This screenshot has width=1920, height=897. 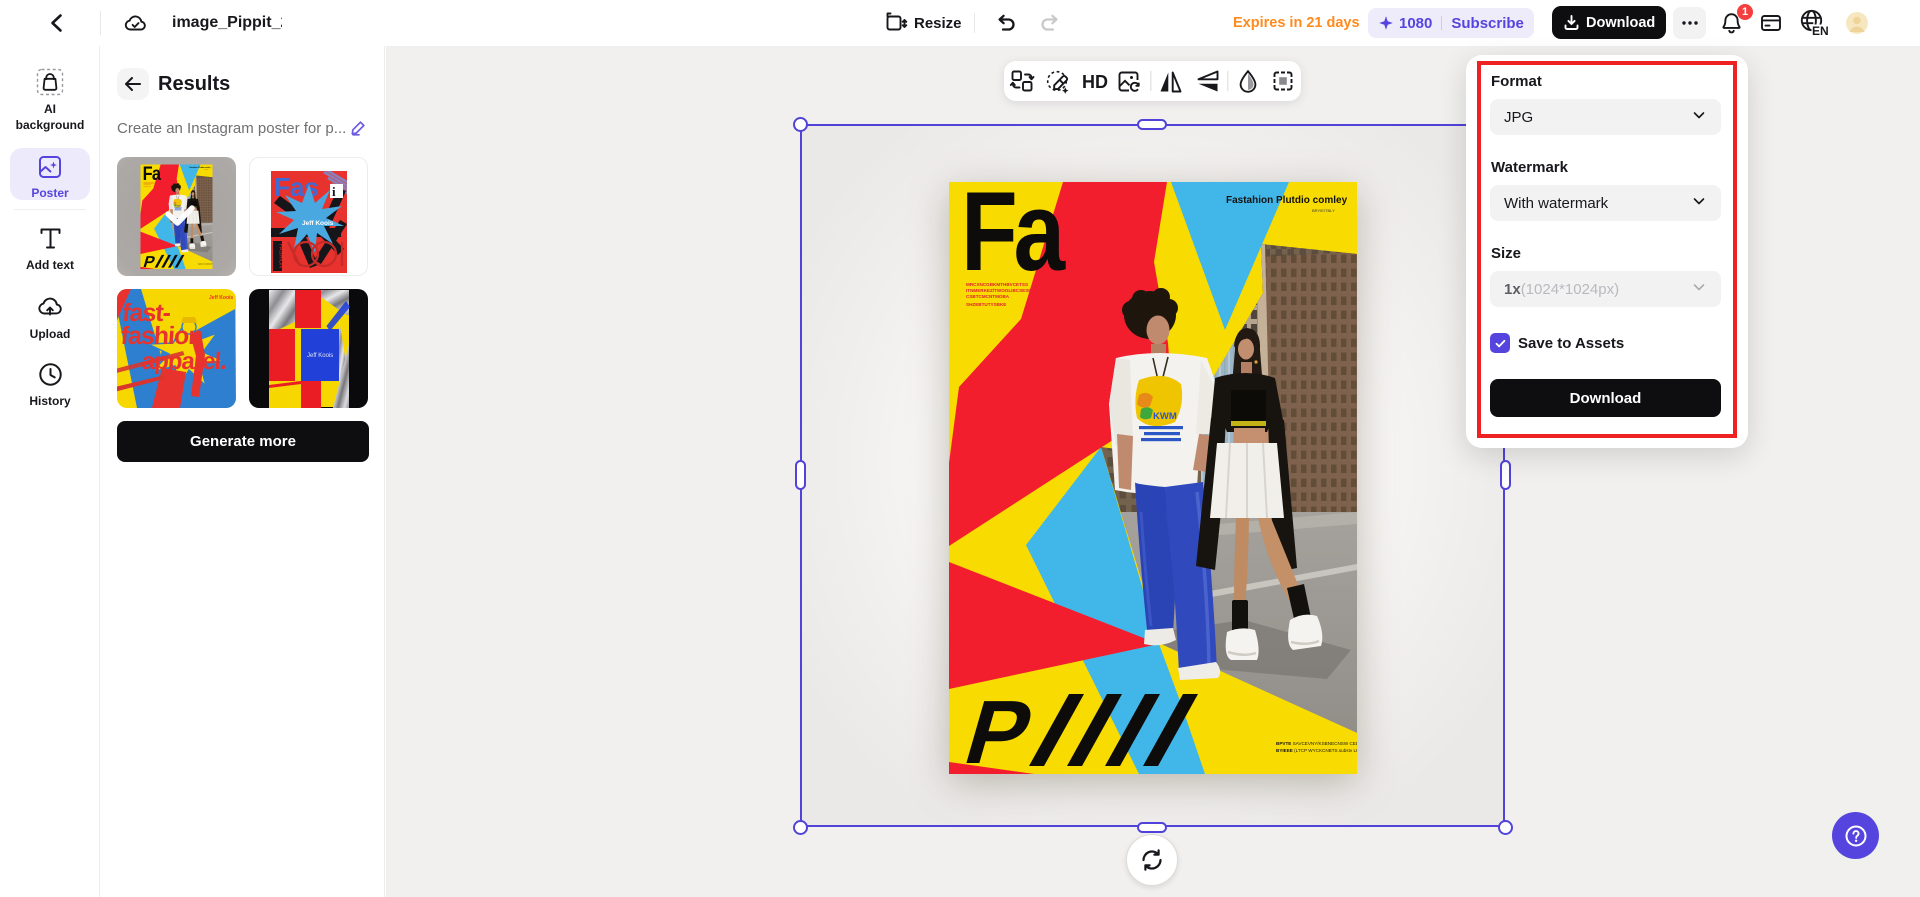 What do you see at coordinates (334, 191) in the screenshot?
I see `svg-text: i` at bounding box center [334, 191].